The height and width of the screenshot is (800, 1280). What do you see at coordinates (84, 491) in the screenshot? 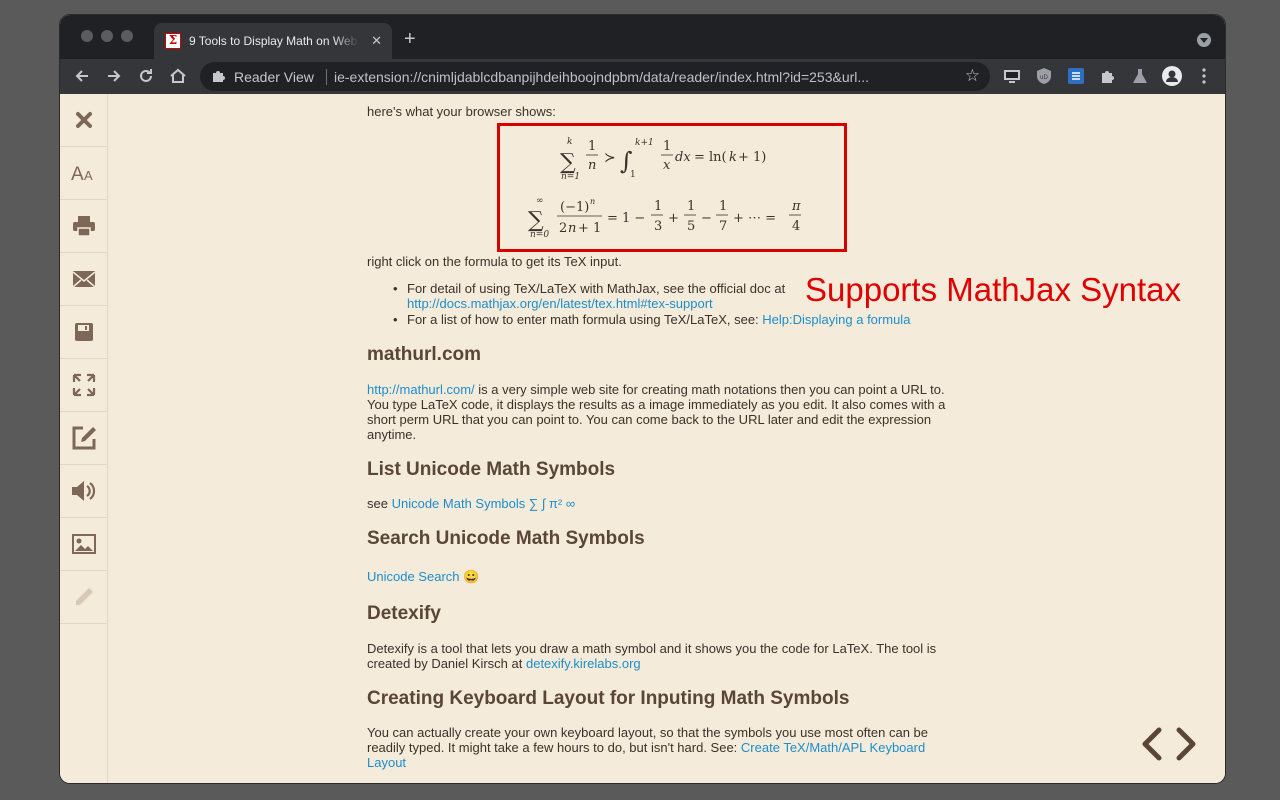
I see `speak-button` at bounding box center [84, 491].